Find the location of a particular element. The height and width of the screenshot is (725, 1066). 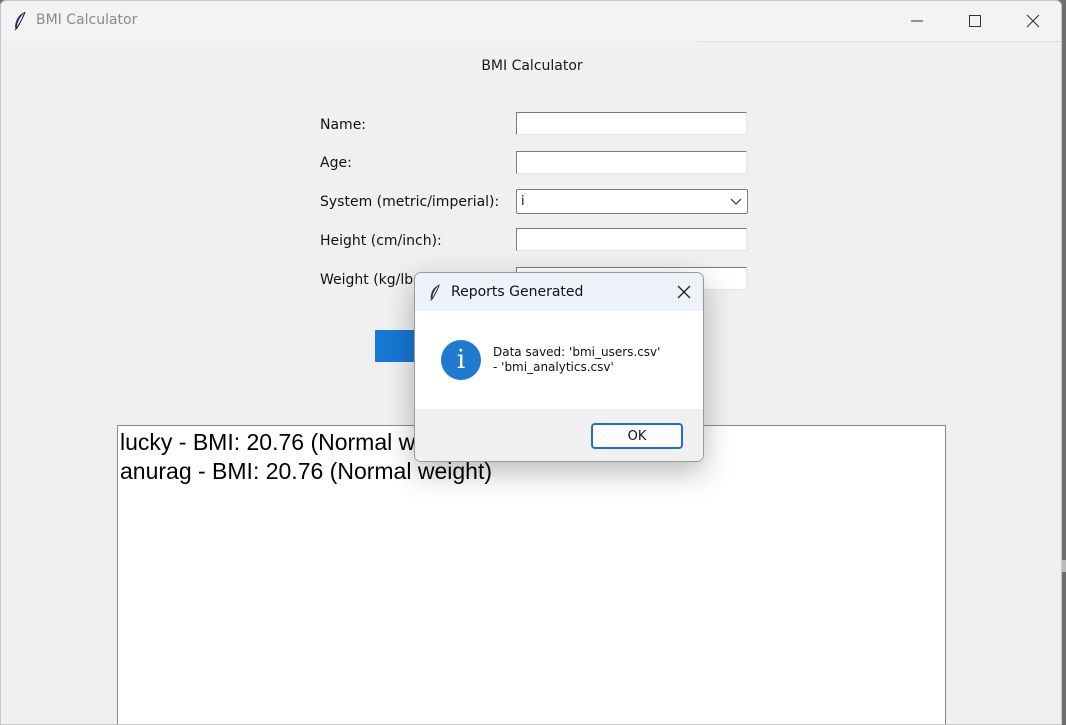

system-label: System (metric/imperial): is located at coordinates (410, 202).